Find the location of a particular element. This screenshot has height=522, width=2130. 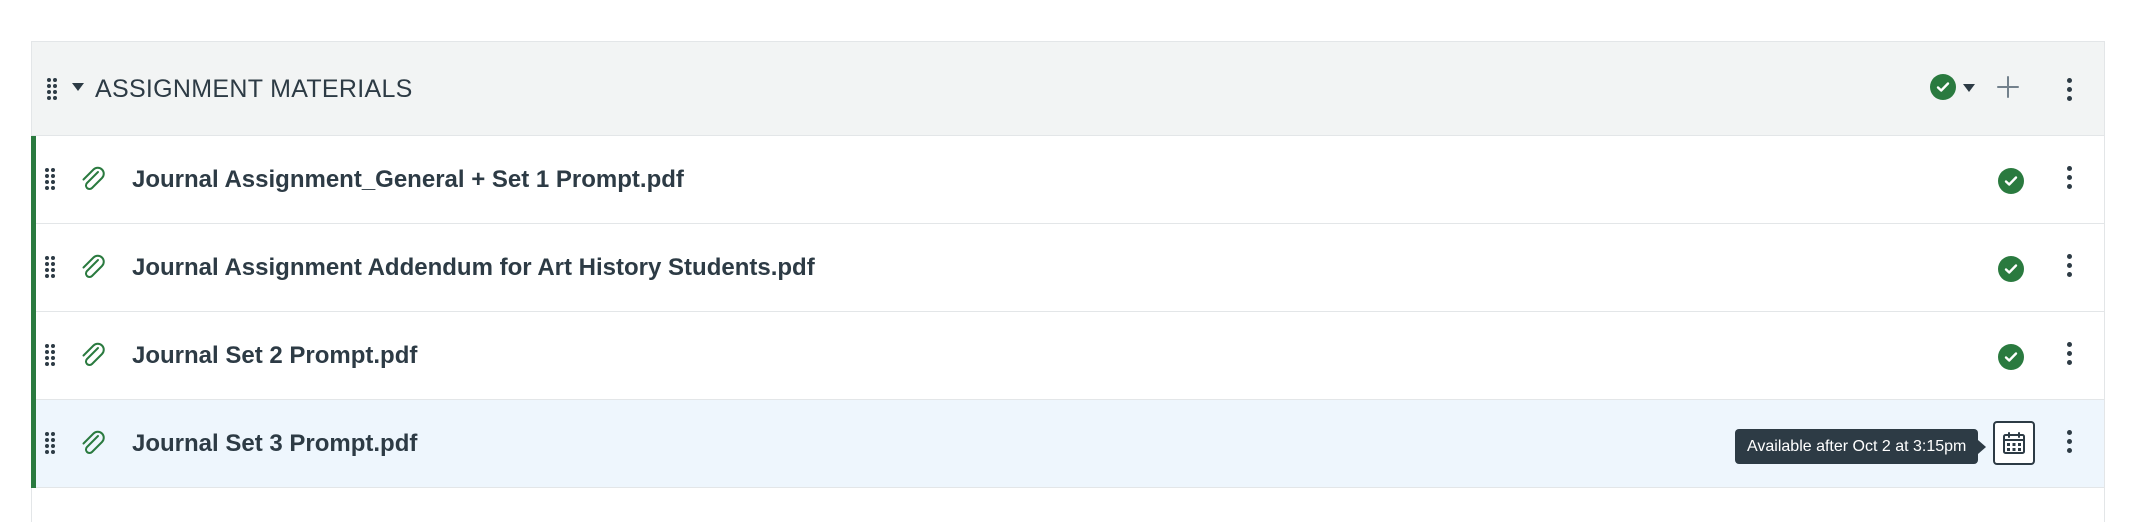

module-title: ASSIGNMENT MATERIALS is located at coordinates (254, 89).